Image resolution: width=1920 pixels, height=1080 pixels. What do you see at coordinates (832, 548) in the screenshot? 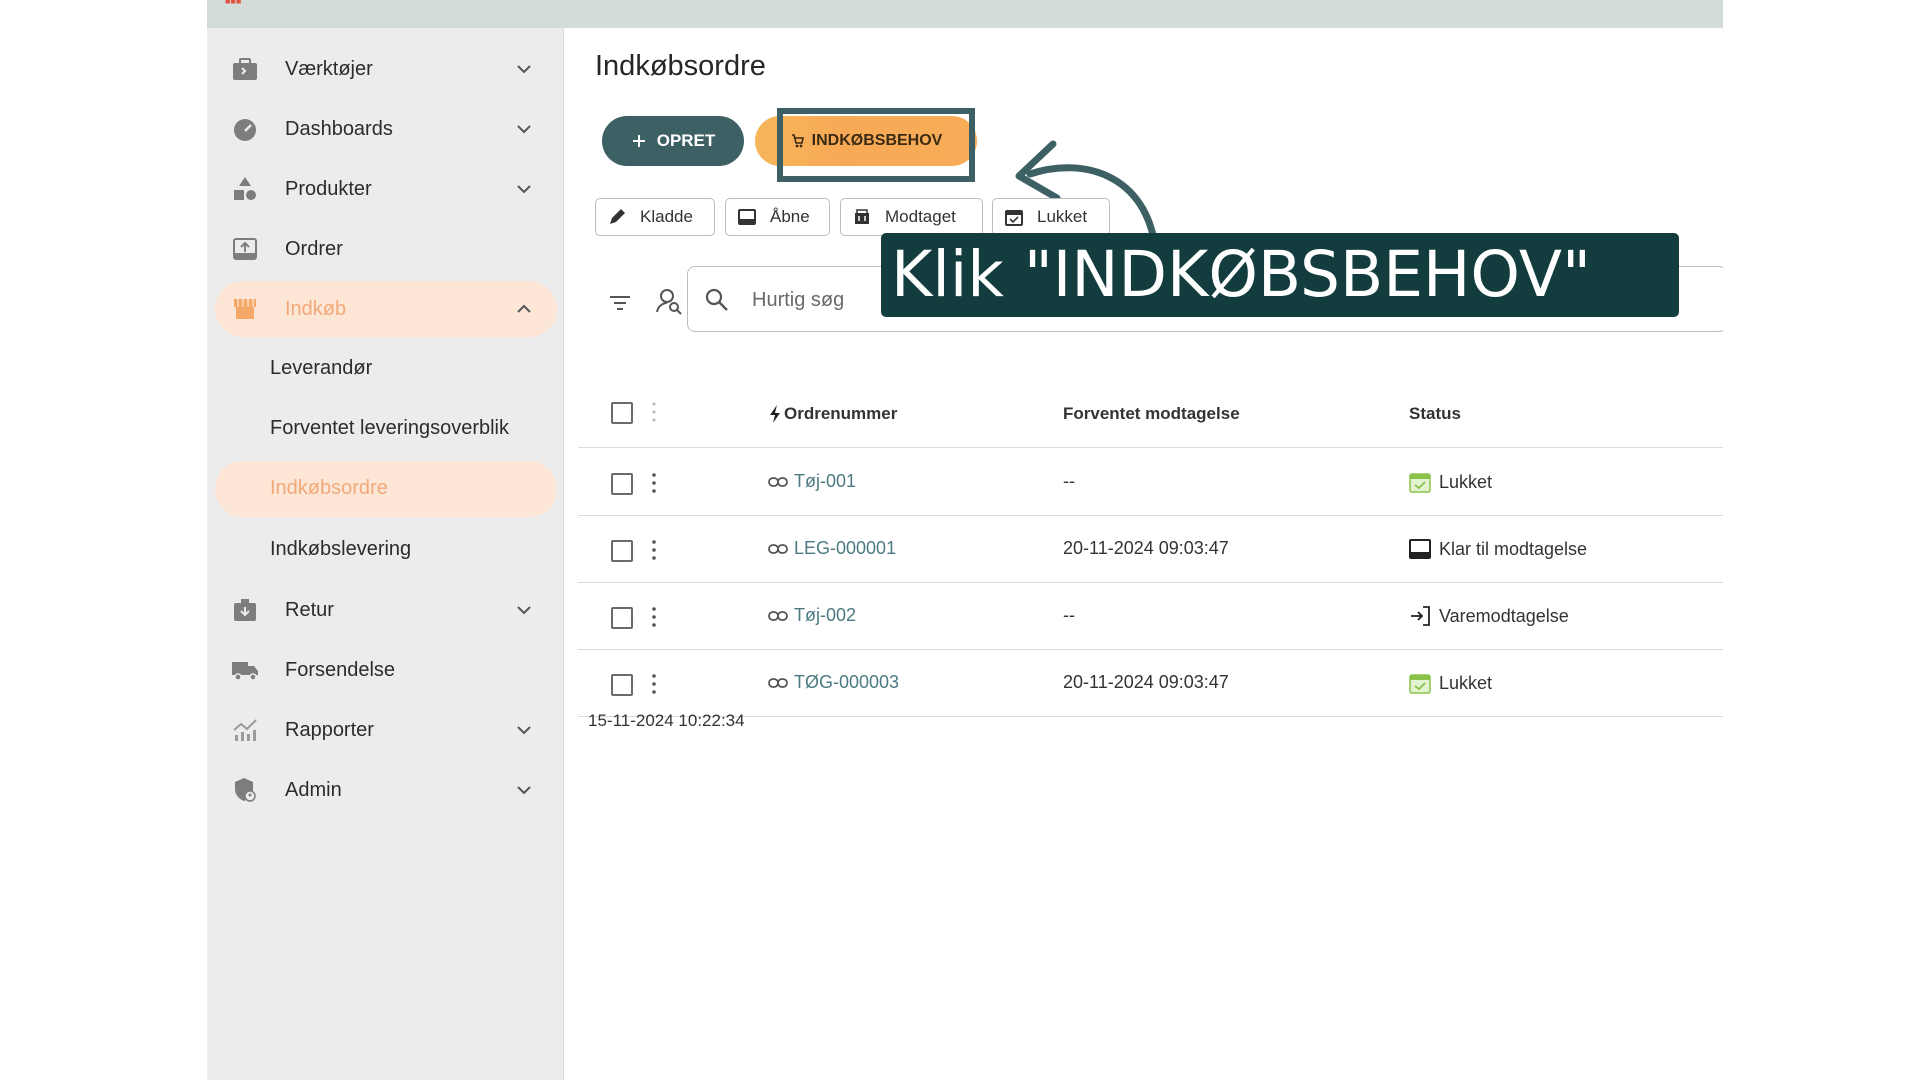
I see `order-link: LEG-000001` at bounding box center [832, 548].